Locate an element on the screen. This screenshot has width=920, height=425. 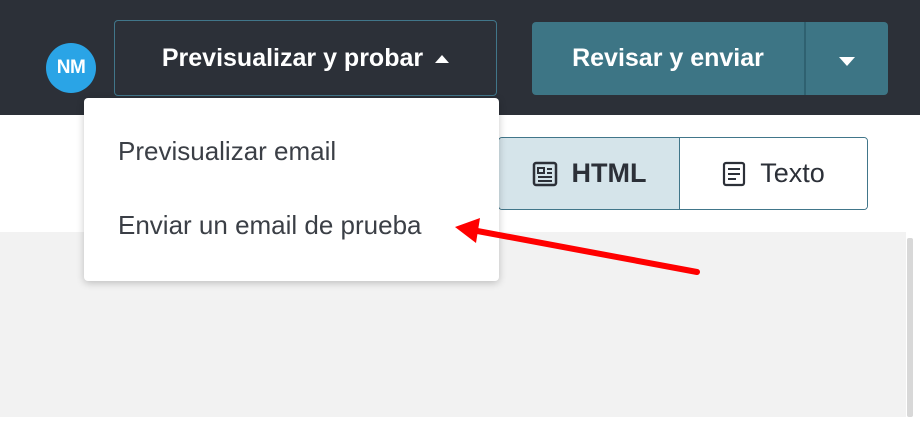
review-and-send-label: Revisar y enviar is located at coordinates (668, 58).